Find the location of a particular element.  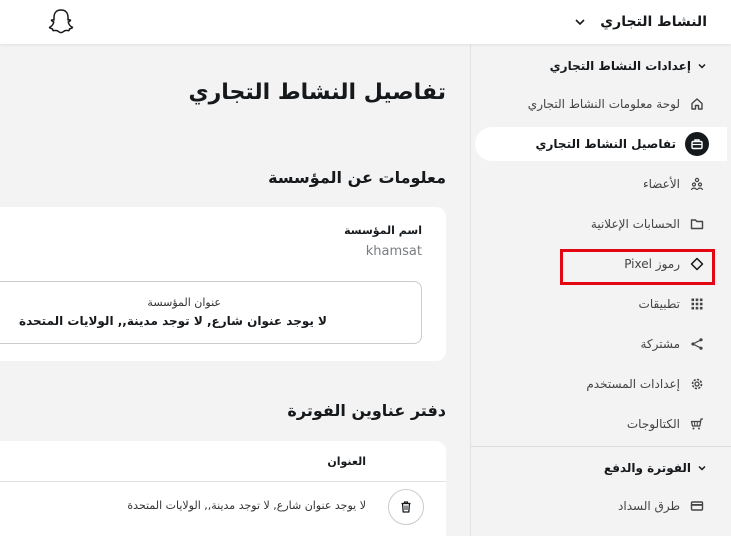

org-address-label: عنوان المؤسسة is located at coordinates (184, 302).